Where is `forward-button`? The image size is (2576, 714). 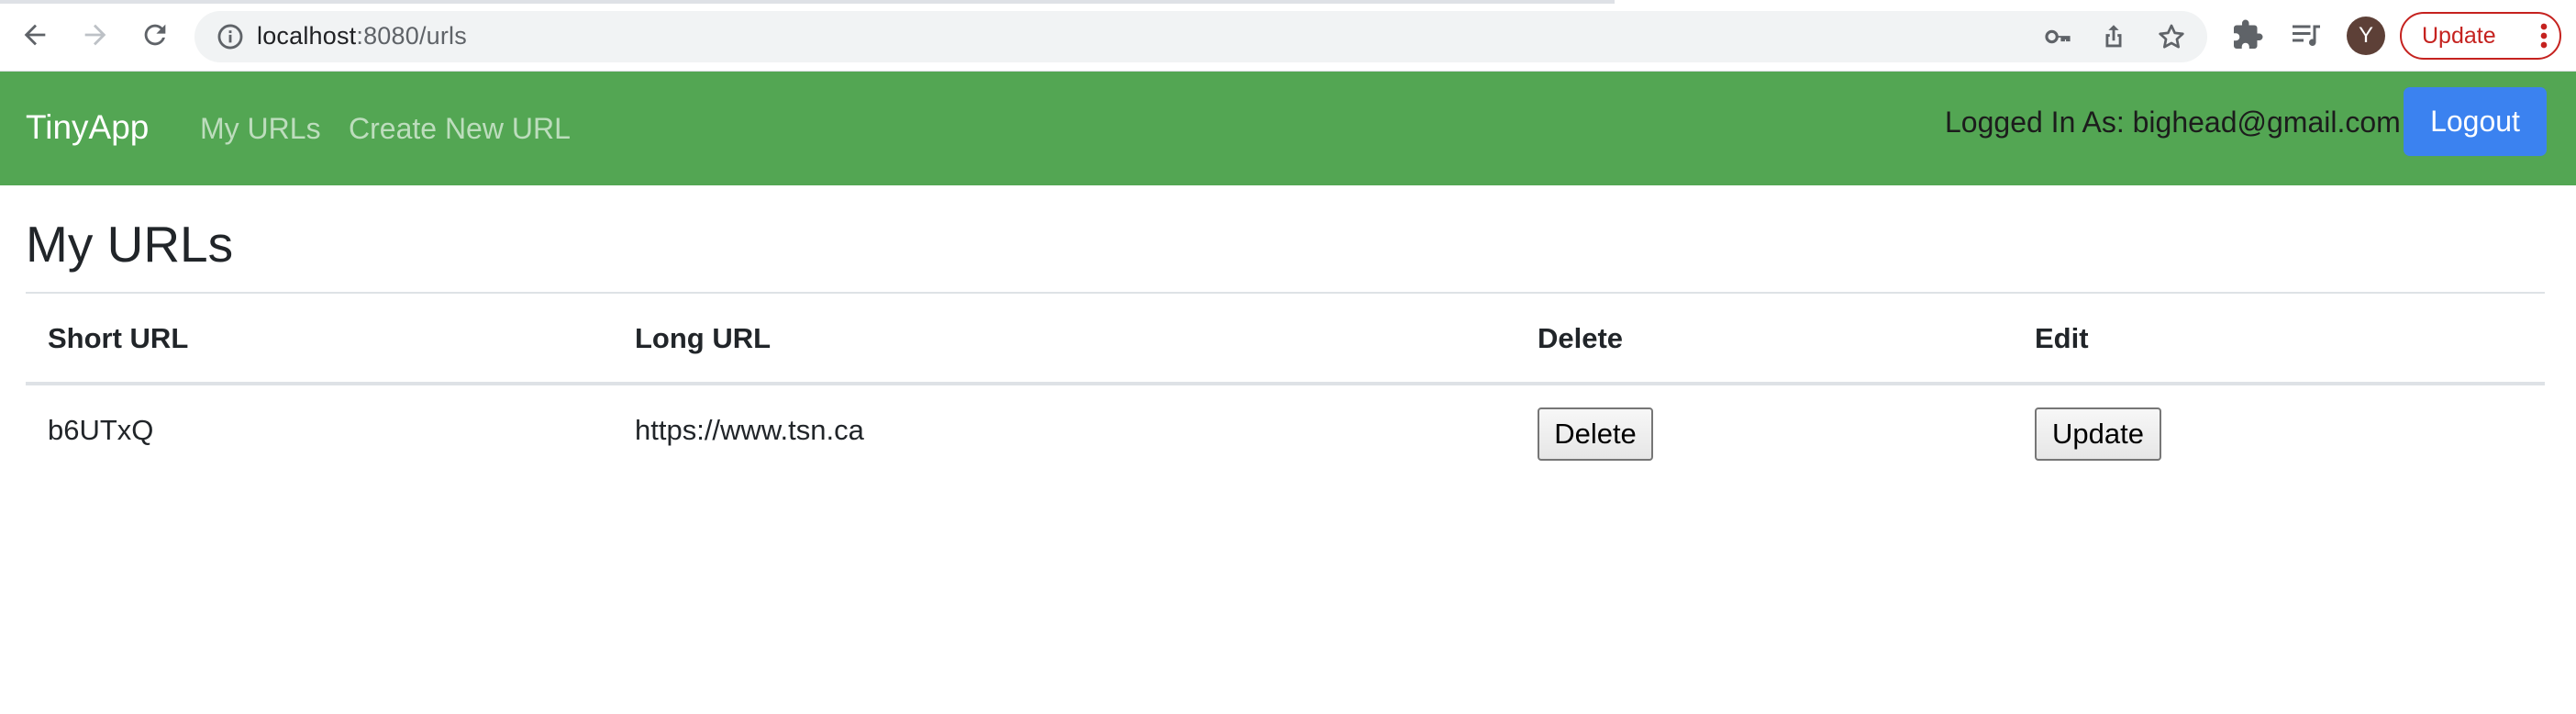 forward-button is located at coordinates (95, 35).